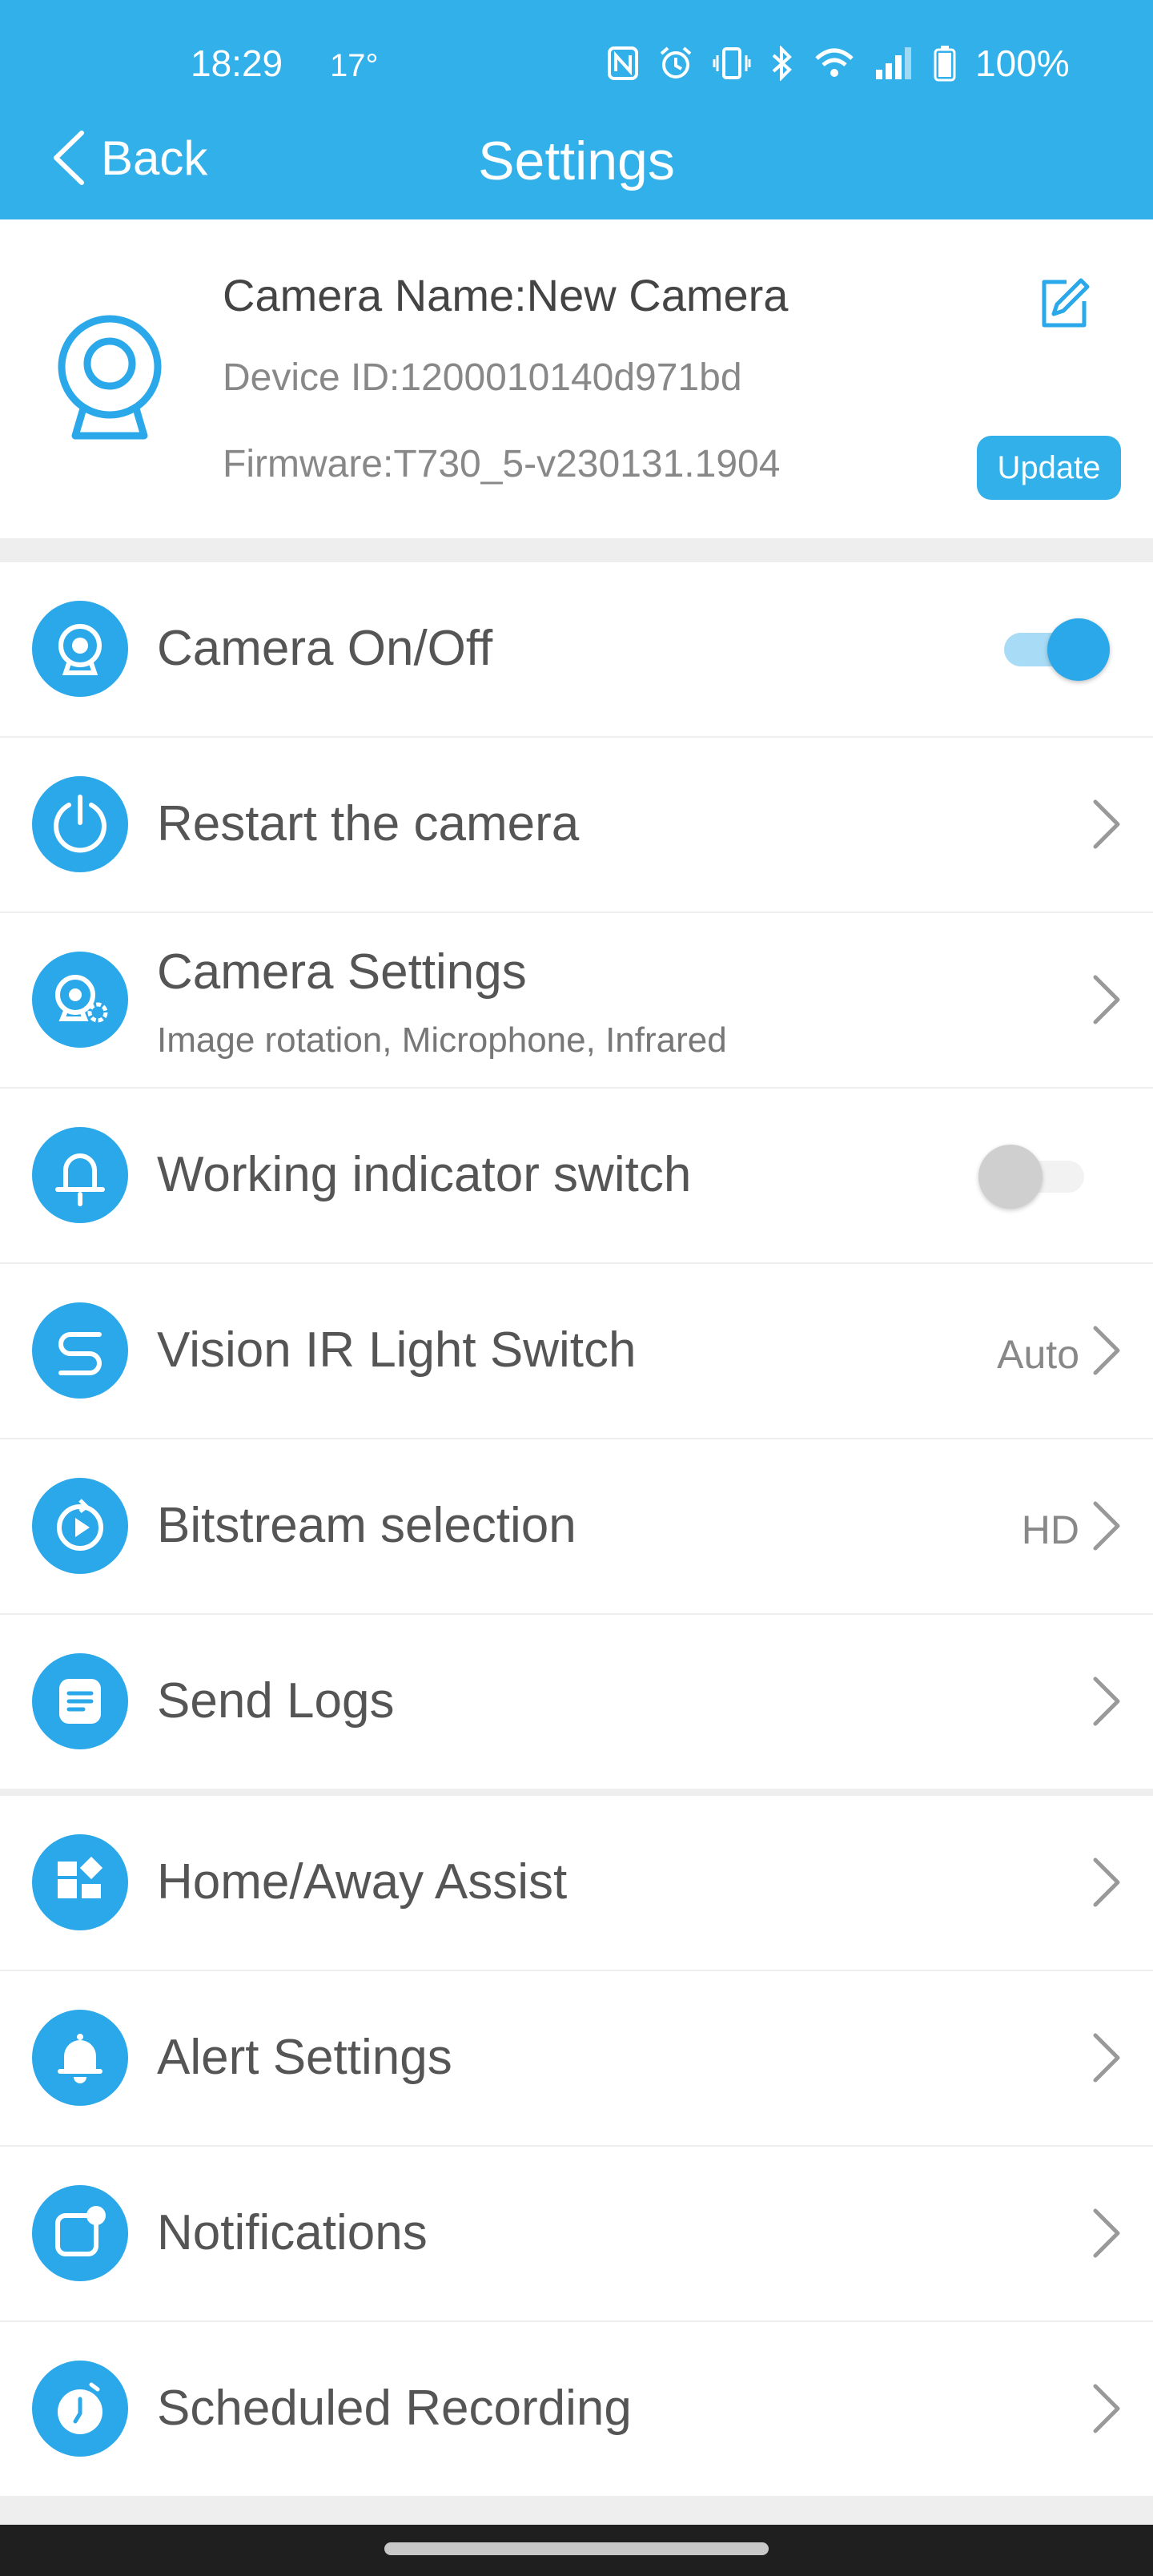  Describe the element at coordinates (894, 63) in the screenshot. I see `signal-icon` at that location.